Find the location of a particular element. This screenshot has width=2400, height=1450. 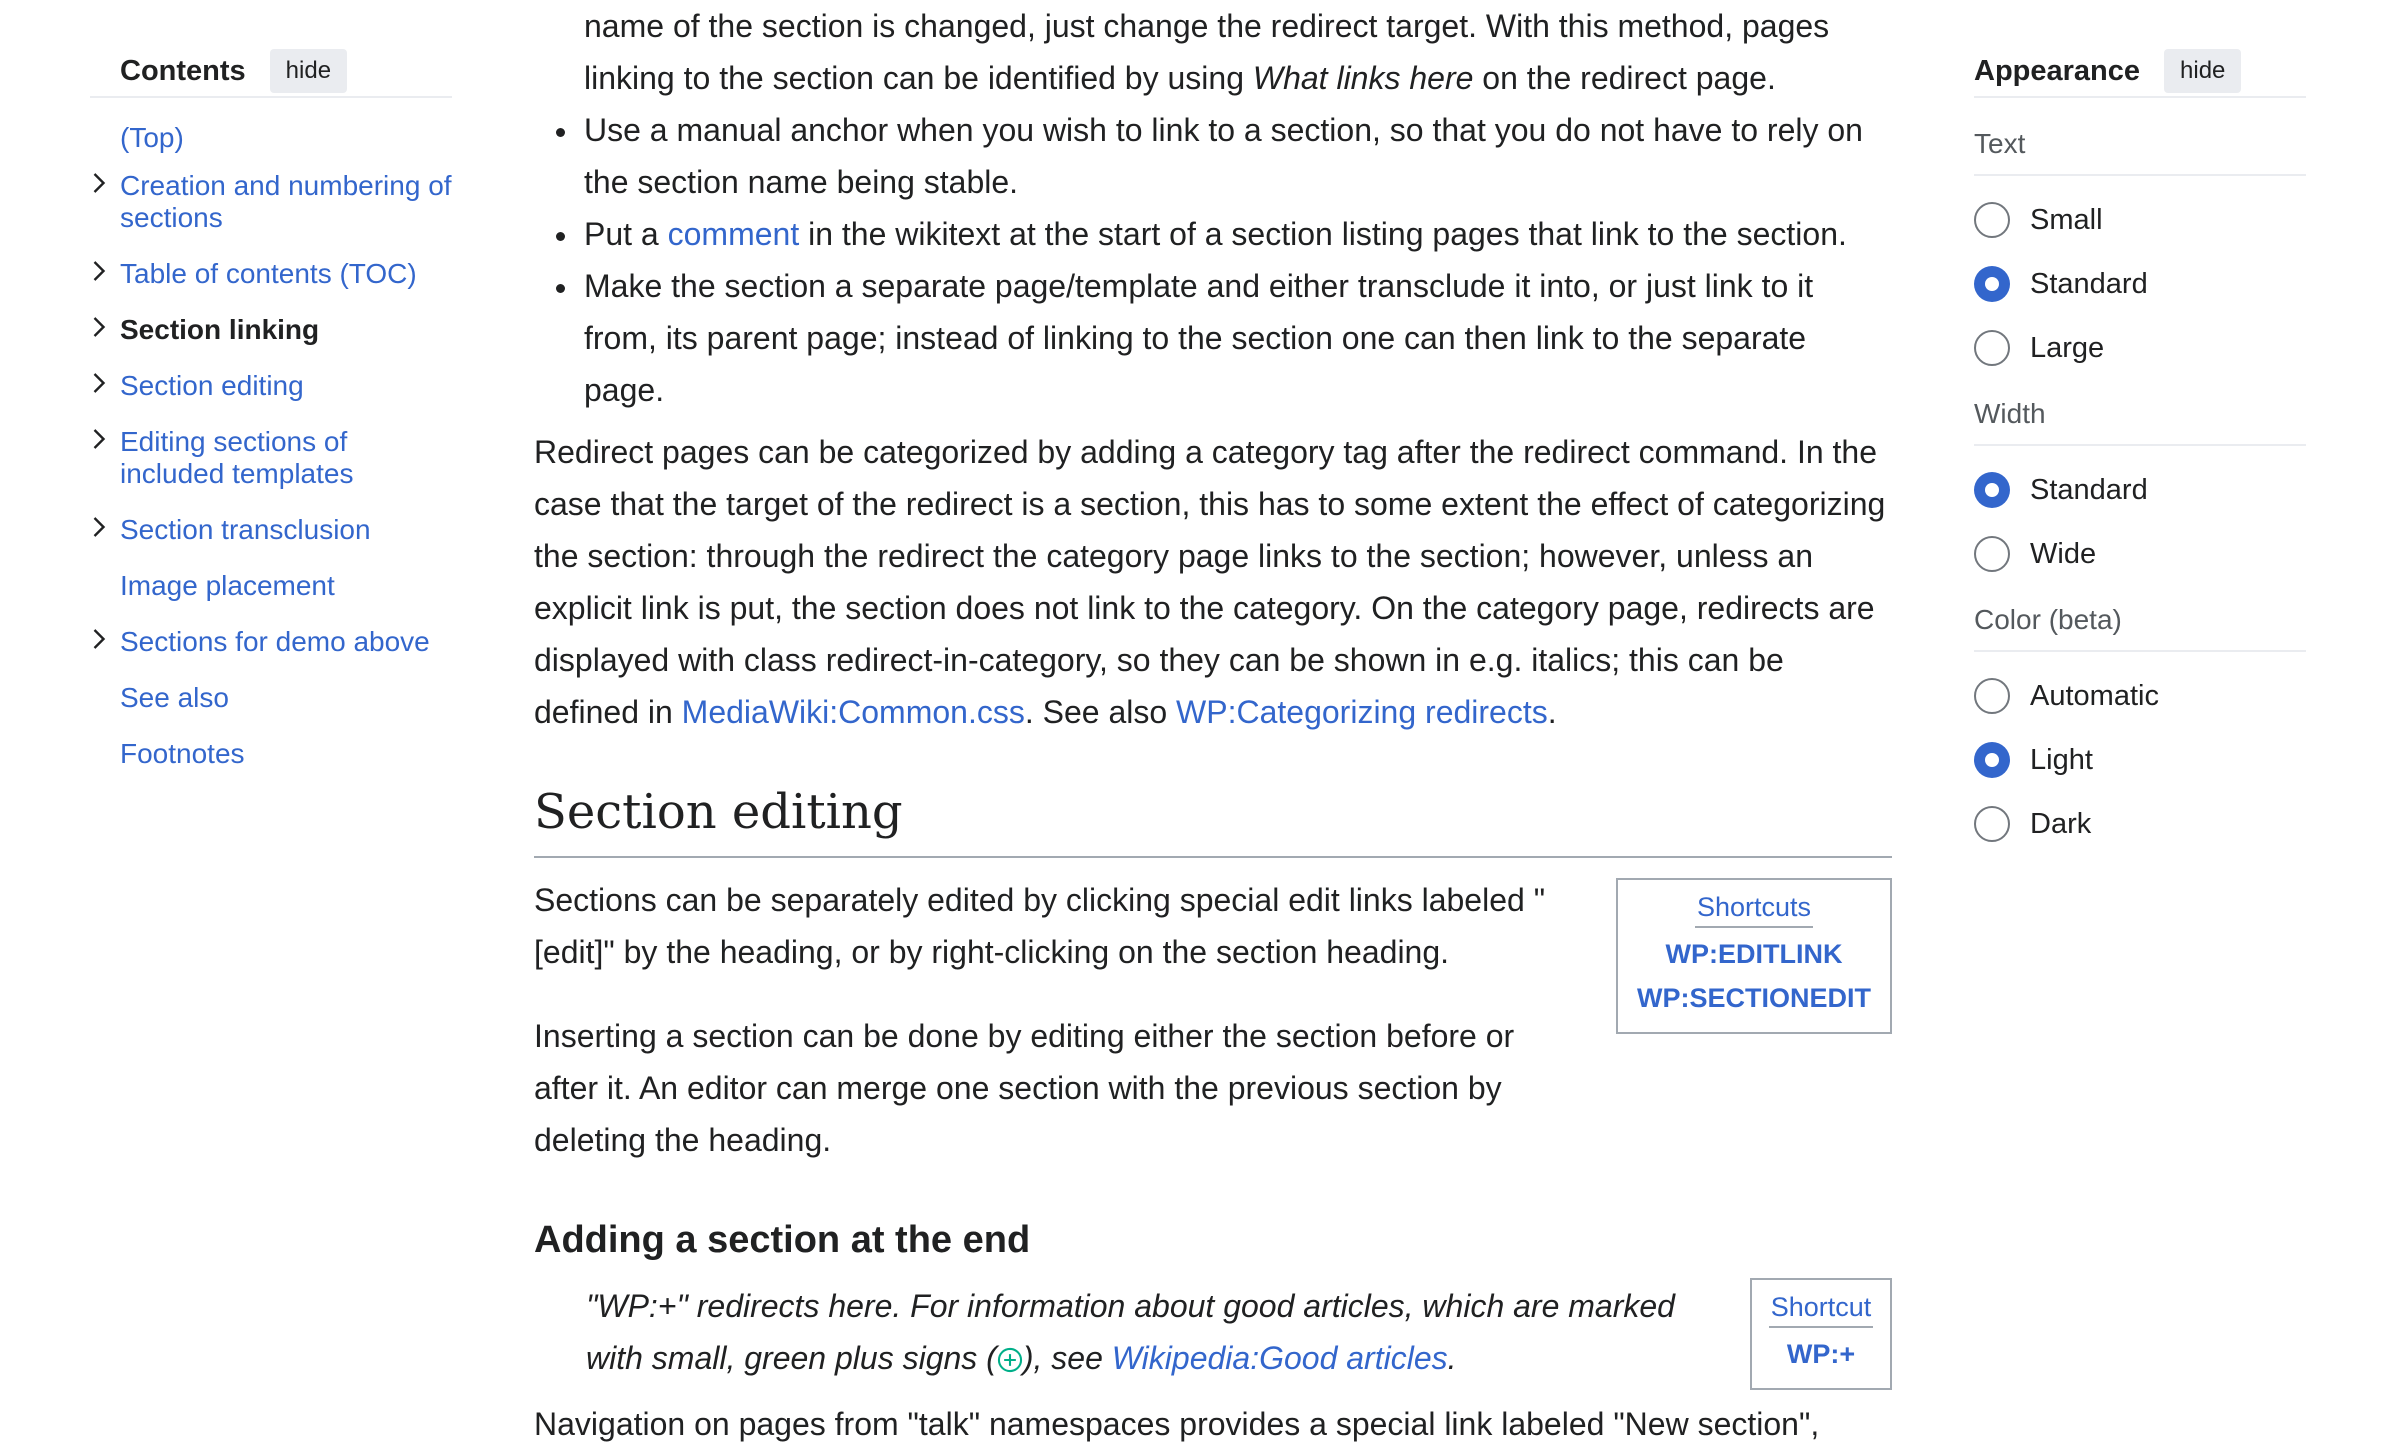

toc-item-label: Image placement is located at coordinates (227, 585).